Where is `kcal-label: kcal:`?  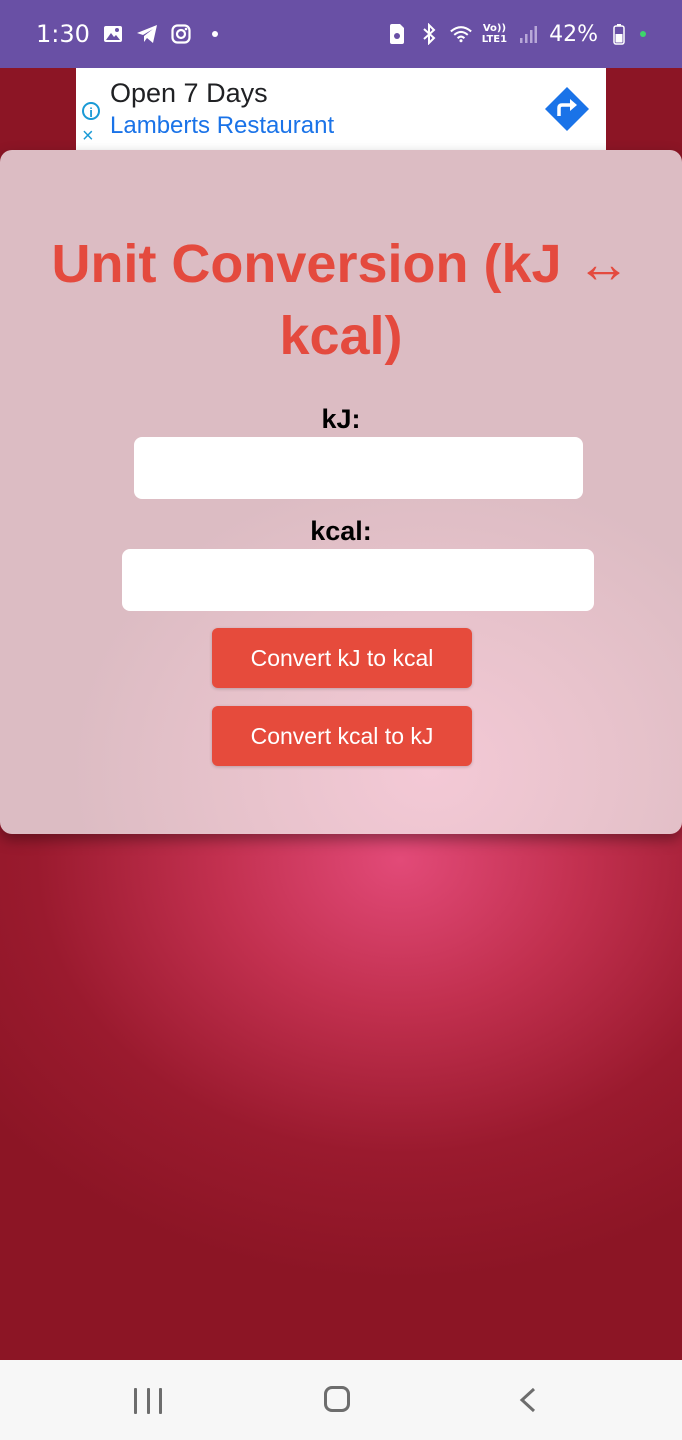
kcal-label: kcal: is located at coordinates (341, 531).